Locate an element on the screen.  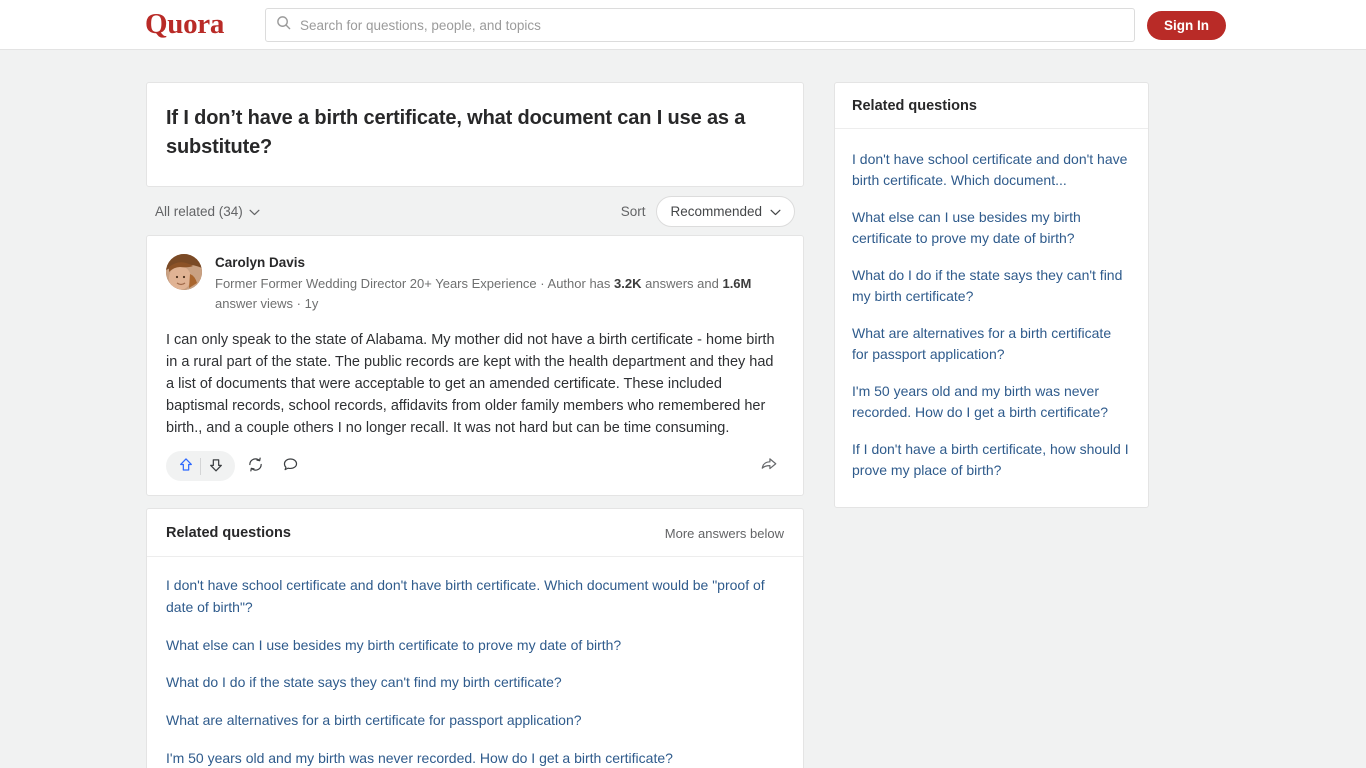
site-header: Quora Sign In is located at coordinates (683, 25).